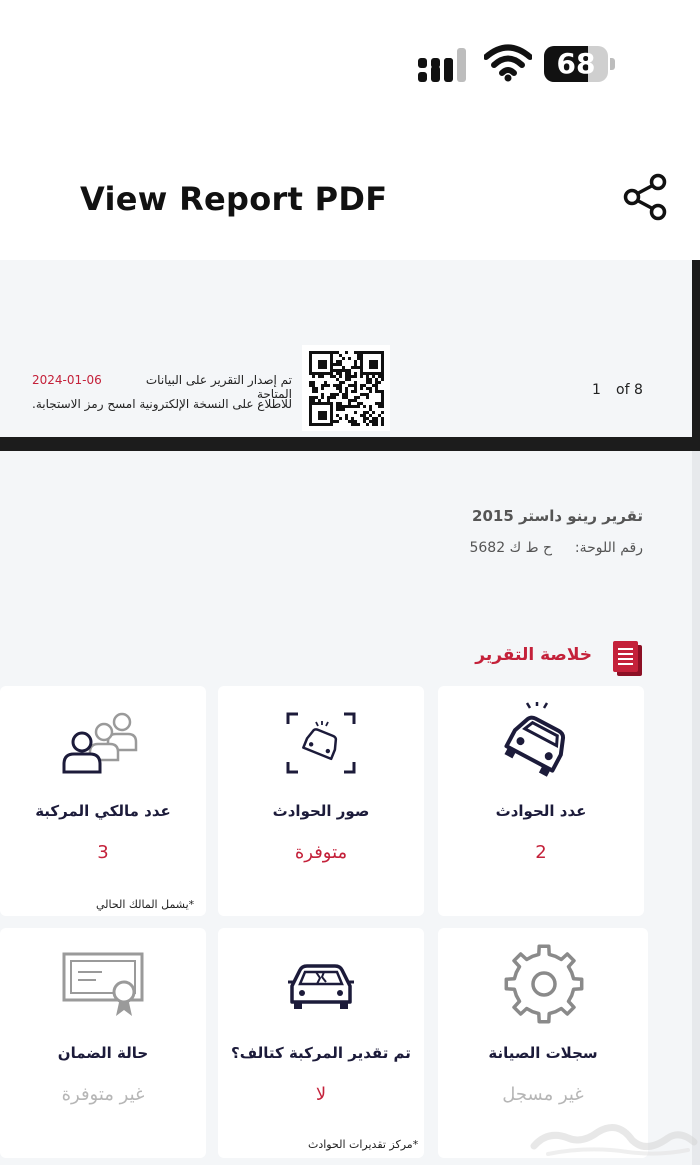  What do you see at coordinates (645, 197) in the screenshot?
I see `share-icon` at bounding box center [645, 197].